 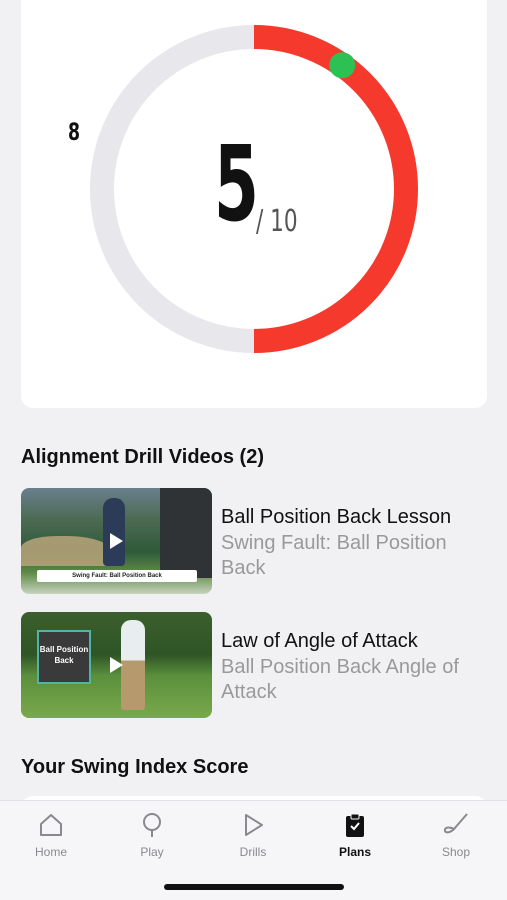 I want to click on tab-plans: Plans, so click(x=355, y=835).